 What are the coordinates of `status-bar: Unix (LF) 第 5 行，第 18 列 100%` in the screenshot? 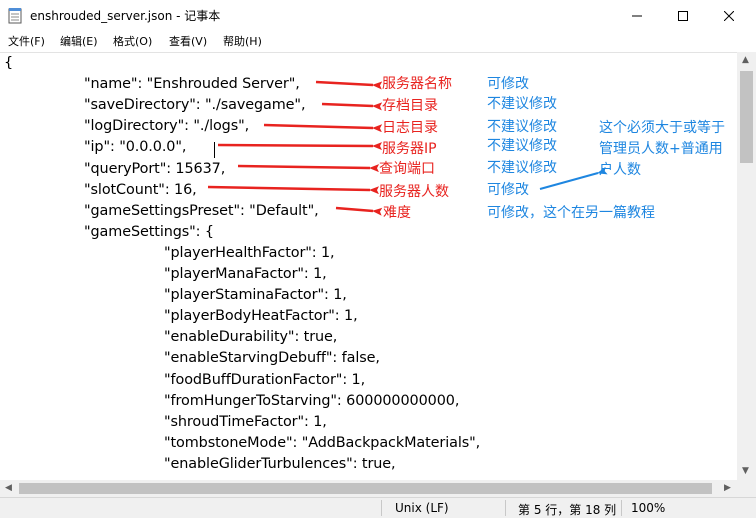 It's located at (378, 507).